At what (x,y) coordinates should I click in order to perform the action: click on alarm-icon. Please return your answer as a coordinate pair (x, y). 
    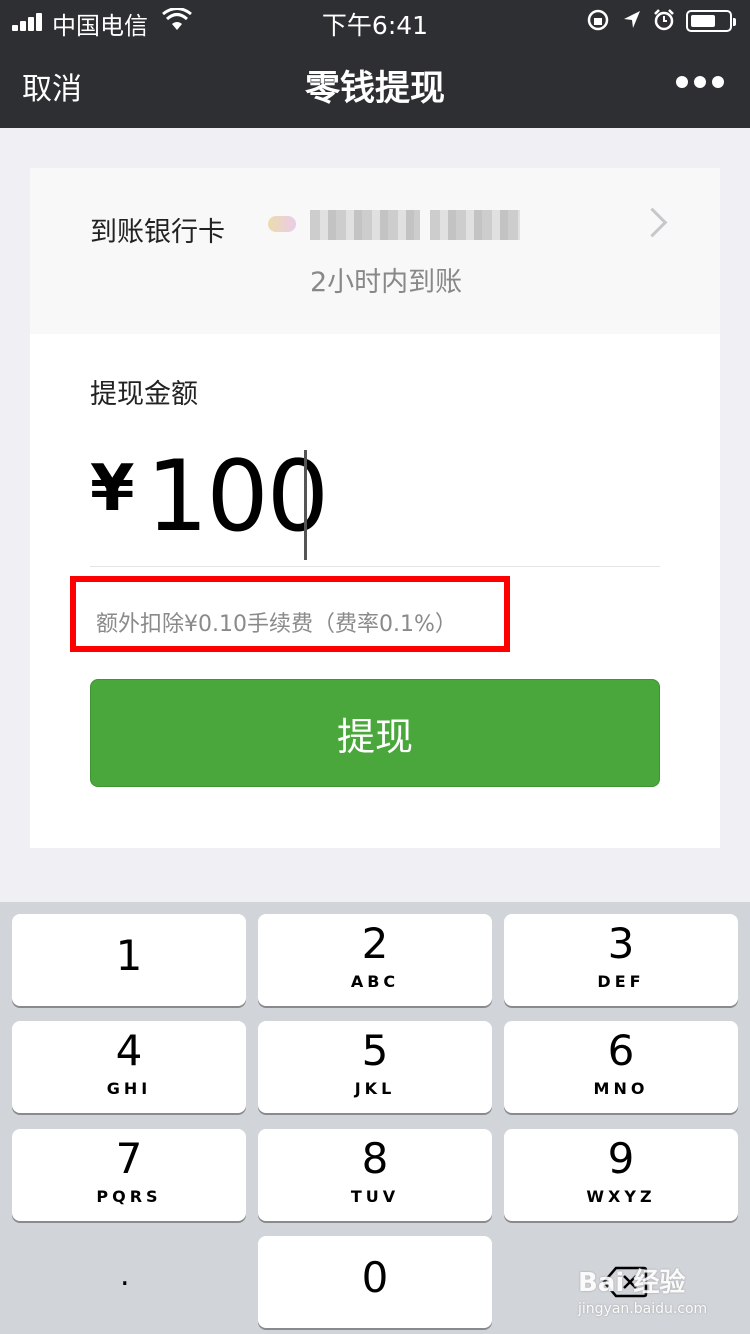
    Looking at the image, I should click on (664, 20).